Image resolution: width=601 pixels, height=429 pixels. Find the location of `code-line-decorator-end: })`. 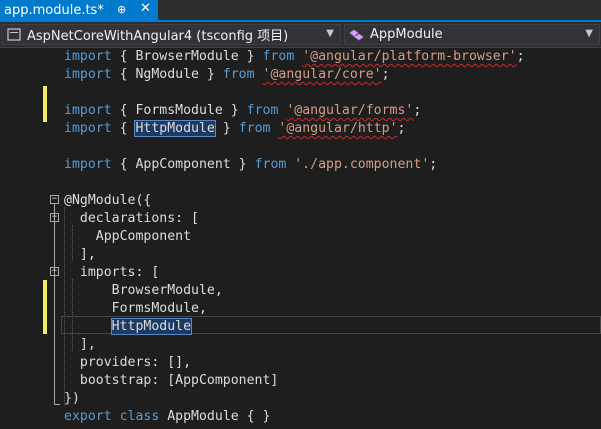

code-line-decorator-end: }) is located at coordinates (72, 398).